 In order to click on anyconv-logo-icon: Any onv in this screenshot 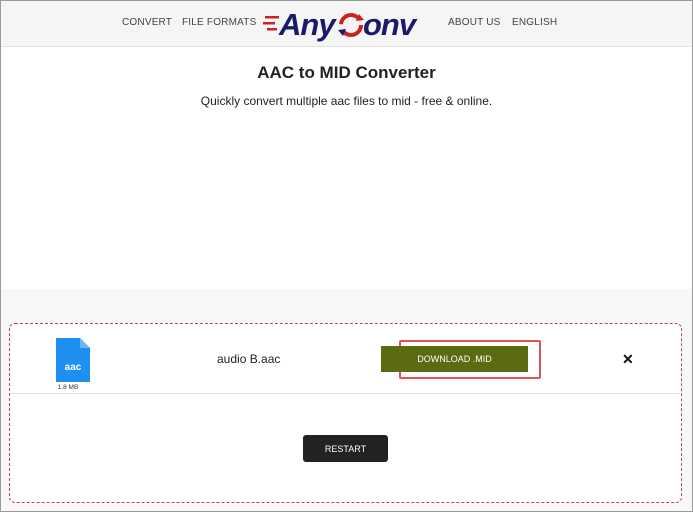, I will do `click(341, 24)`.